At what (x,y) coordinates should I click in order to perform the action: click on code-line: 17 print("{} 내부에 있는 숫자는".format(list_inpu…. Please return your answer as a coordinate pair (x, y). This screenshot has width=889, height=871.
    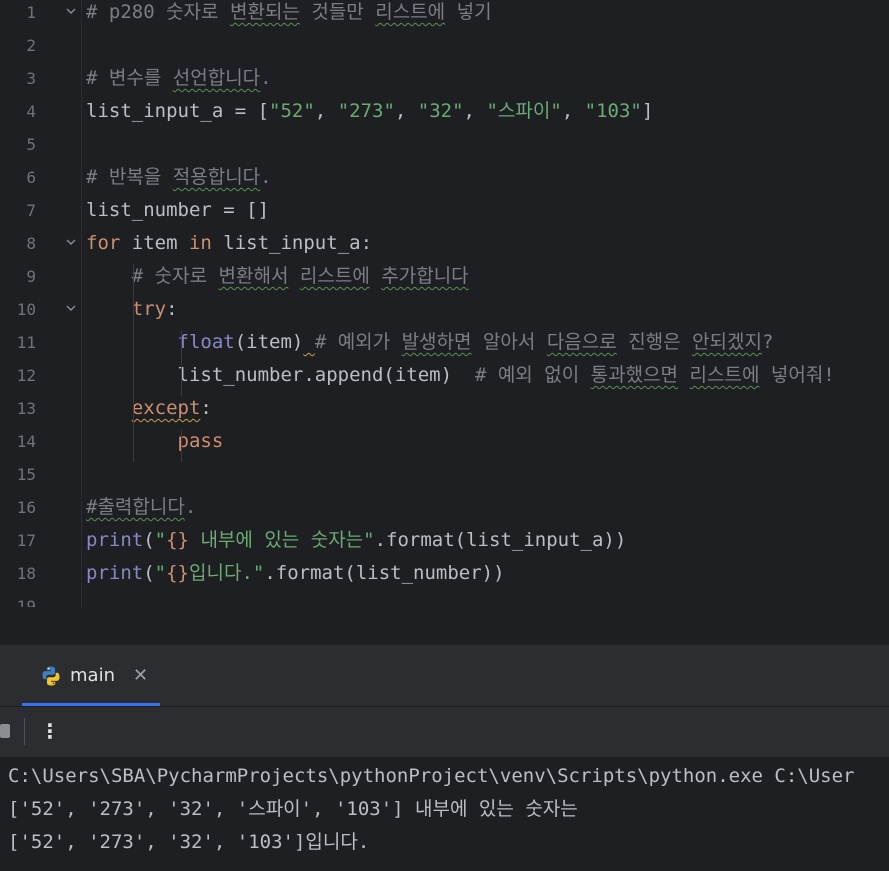
    Looking at the image, I should click on (444, 540).